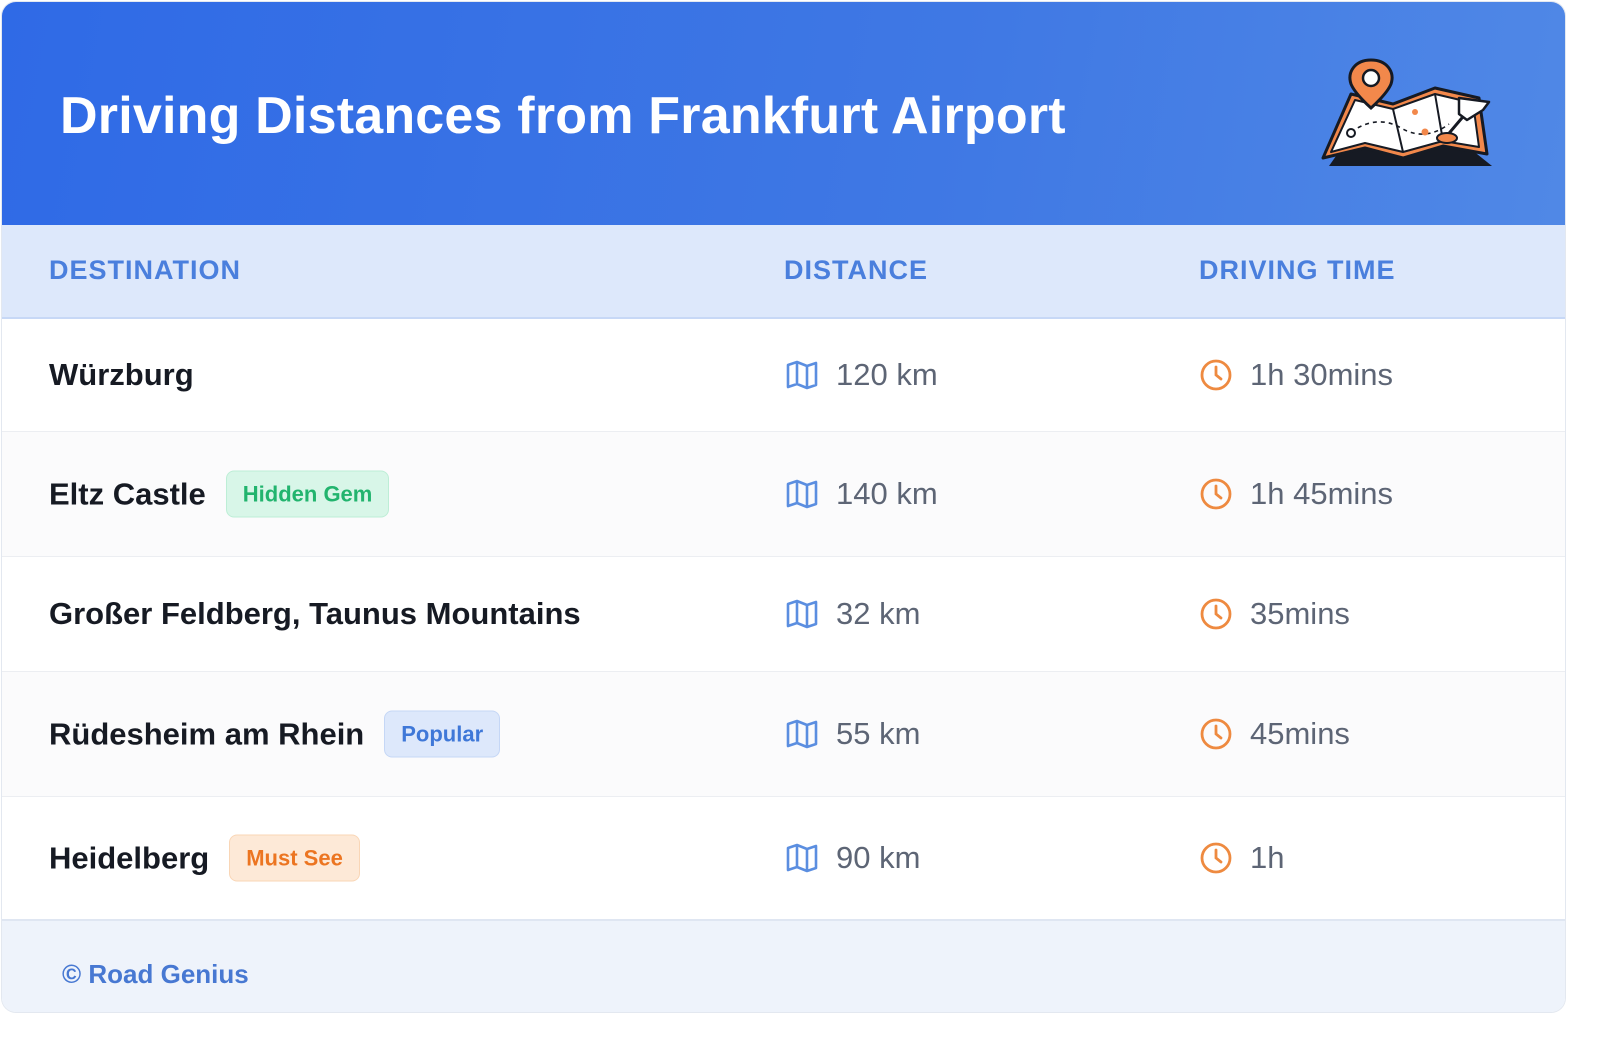 The height and width of the screenshot is (1038, 1604). I want to click on distance-cell: 32 km, so click(852, 614).